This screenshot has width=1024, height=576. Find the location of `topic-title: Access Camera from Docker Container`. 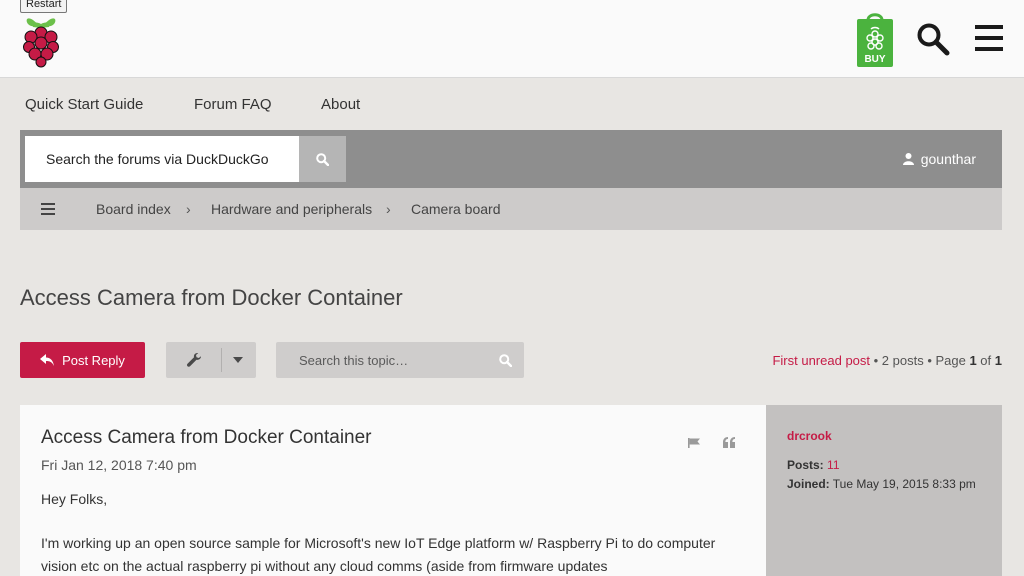

topic-title: Access Camera from Docker Container is located at coordinates (211, 298).